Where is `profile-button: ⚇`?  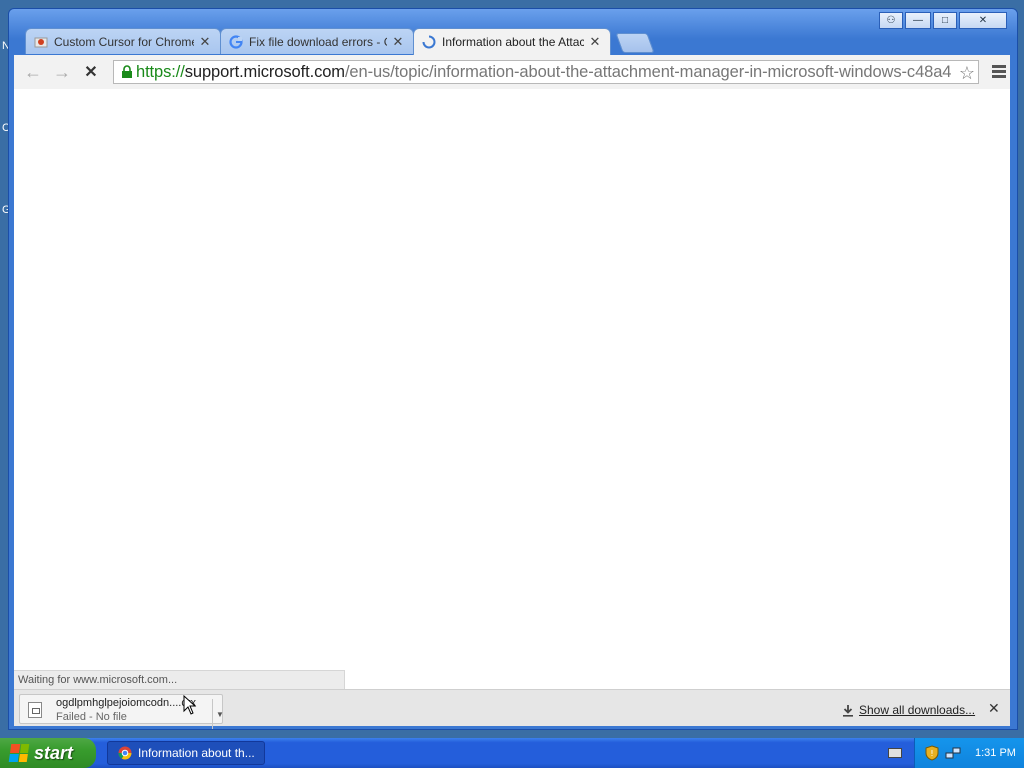 profile-button: ⚇ is located at coordinates (891, 20).